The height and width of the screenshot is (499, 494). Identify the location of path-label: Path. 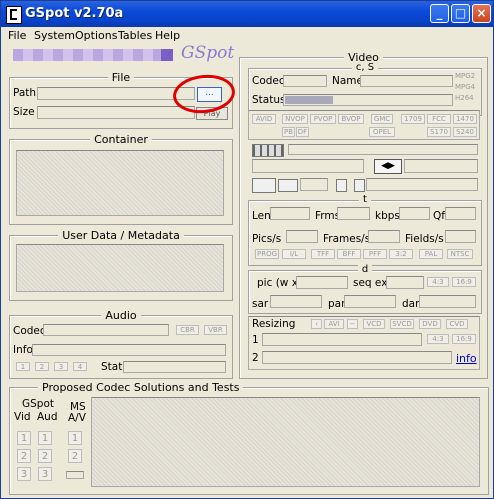
(25, 93).